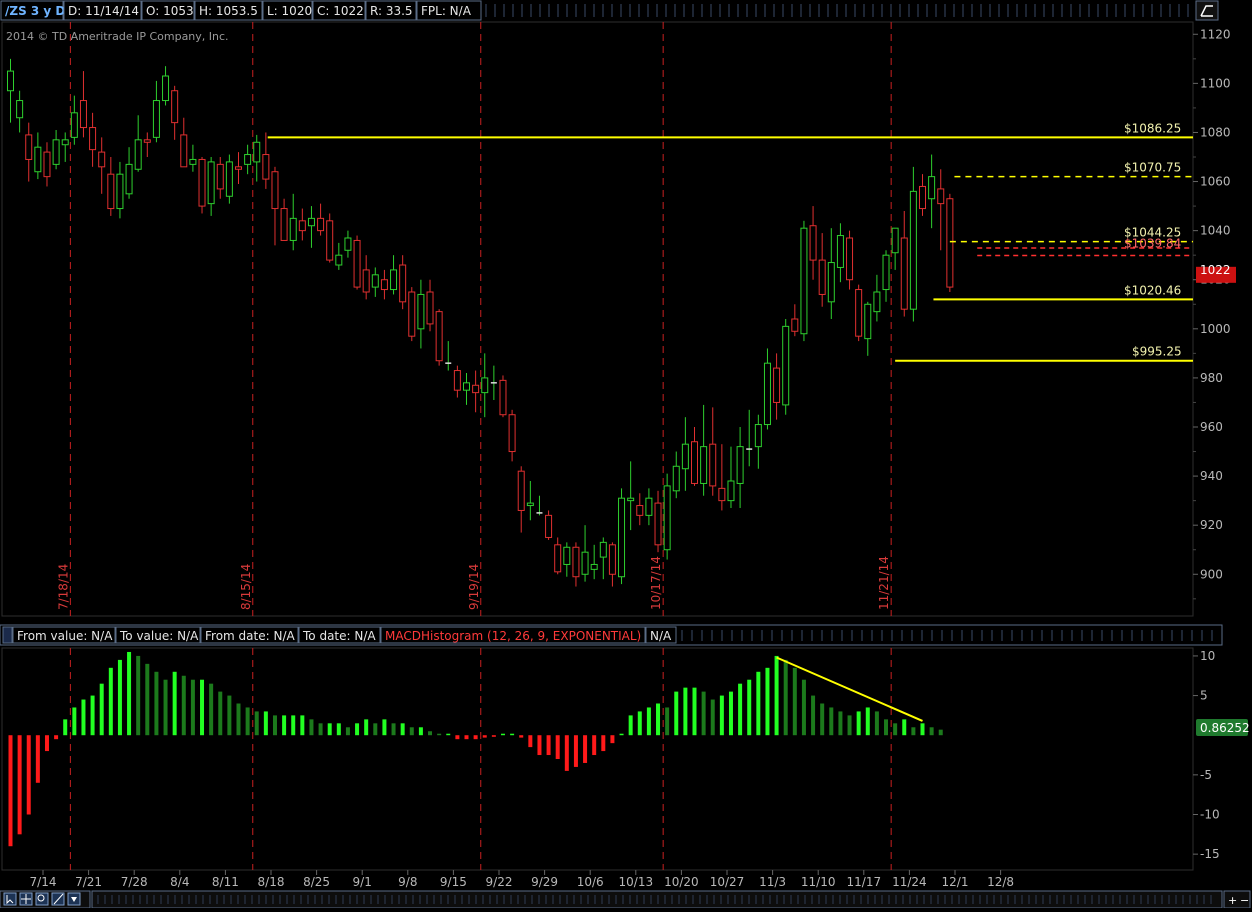  Describe the element at coordinates (1225, 728) in the screenshot. I see `macd-value-label: 0.86252` at that location.